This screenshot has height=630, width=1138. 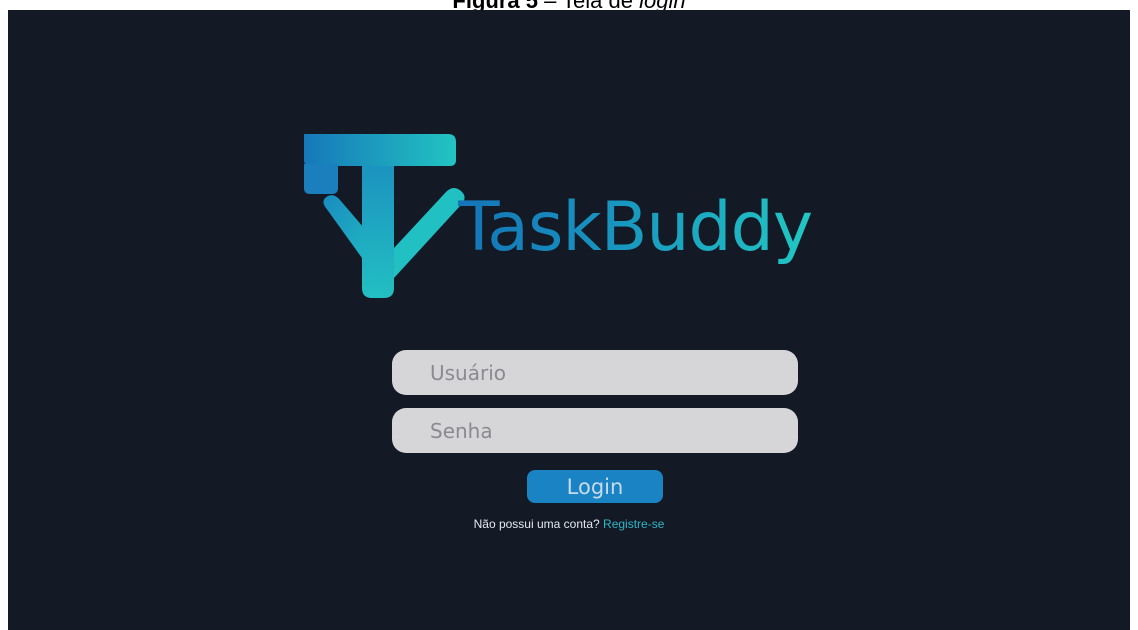 What do you see at coordinates (635, 227) in the screenshot?
I see `logo-wordmark: TaskBuddy` at bounding box center [635, 227].